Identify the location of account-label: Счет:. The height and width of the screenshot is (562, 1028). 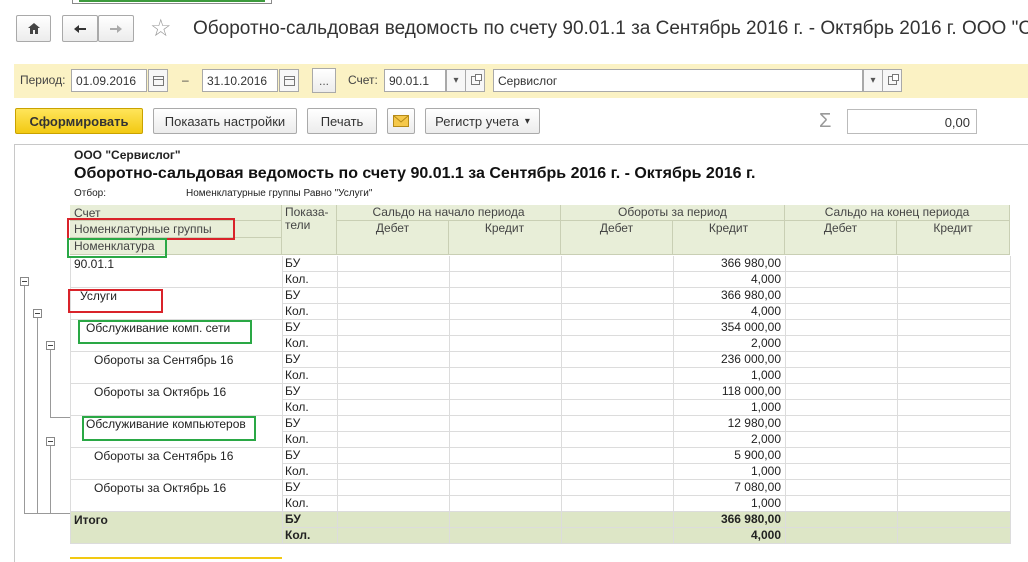
(363, 80).